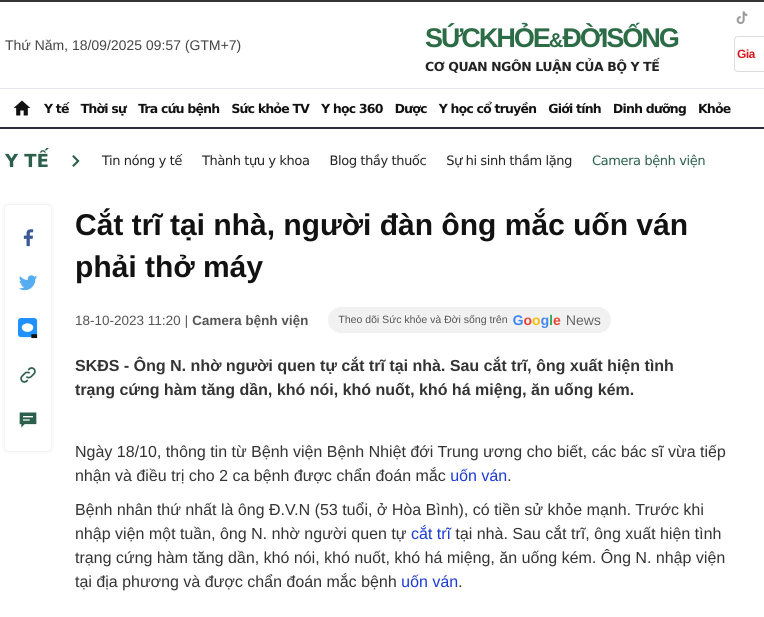 This screenshot has width=764, height=617. Describe the element at coordinates (103, 108) in the screenshot. I see `nav-link: Thời sự` at that location.